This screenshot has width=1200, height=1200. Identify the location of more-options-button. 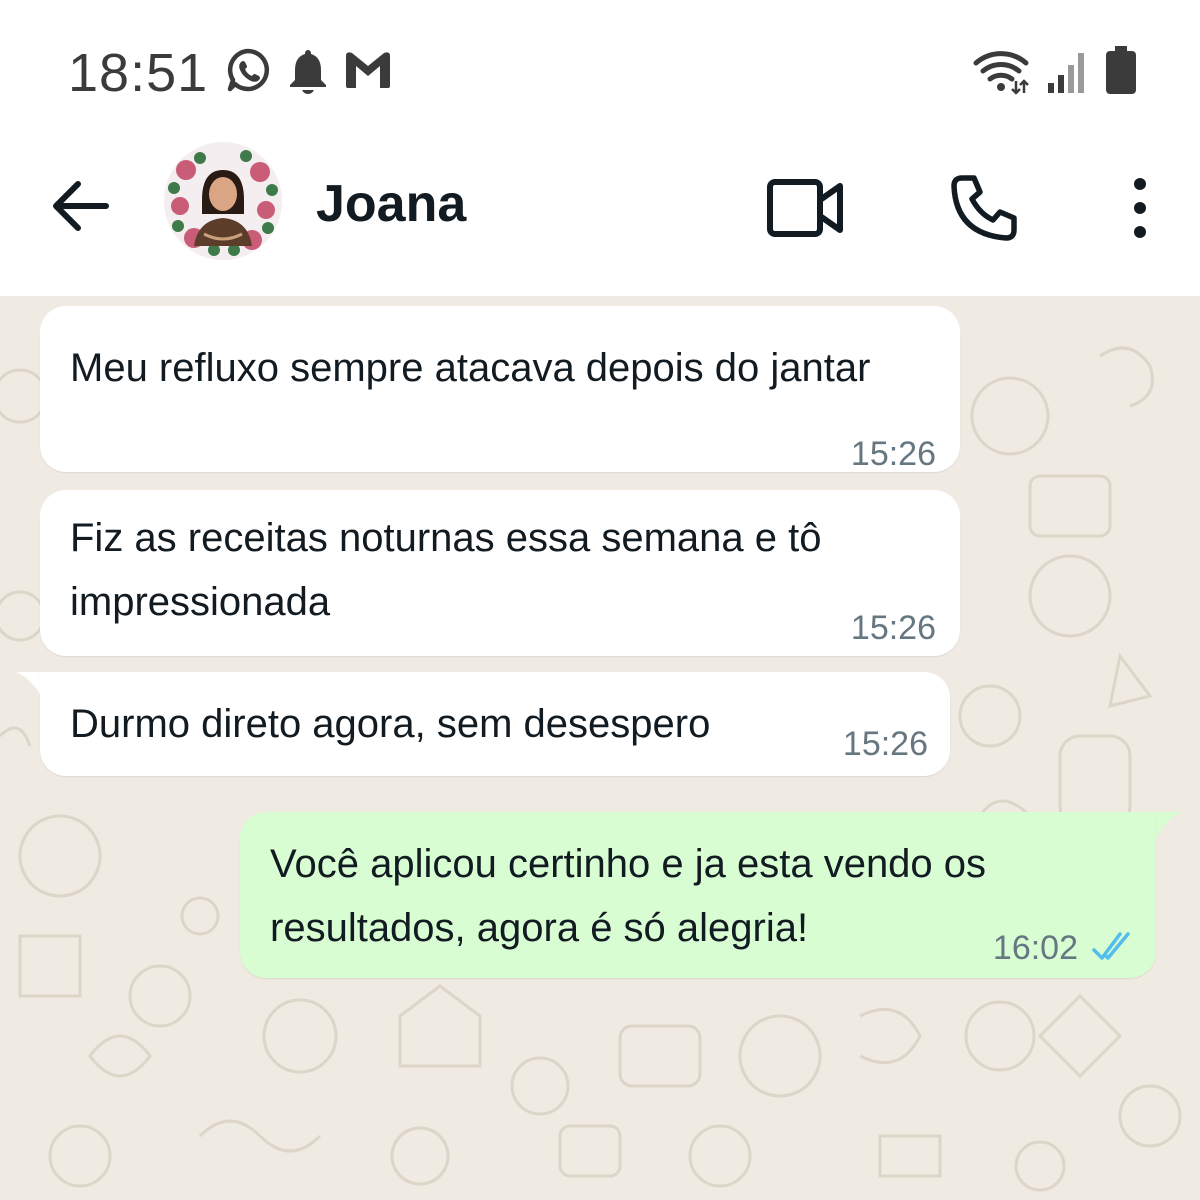
(1140, 208).